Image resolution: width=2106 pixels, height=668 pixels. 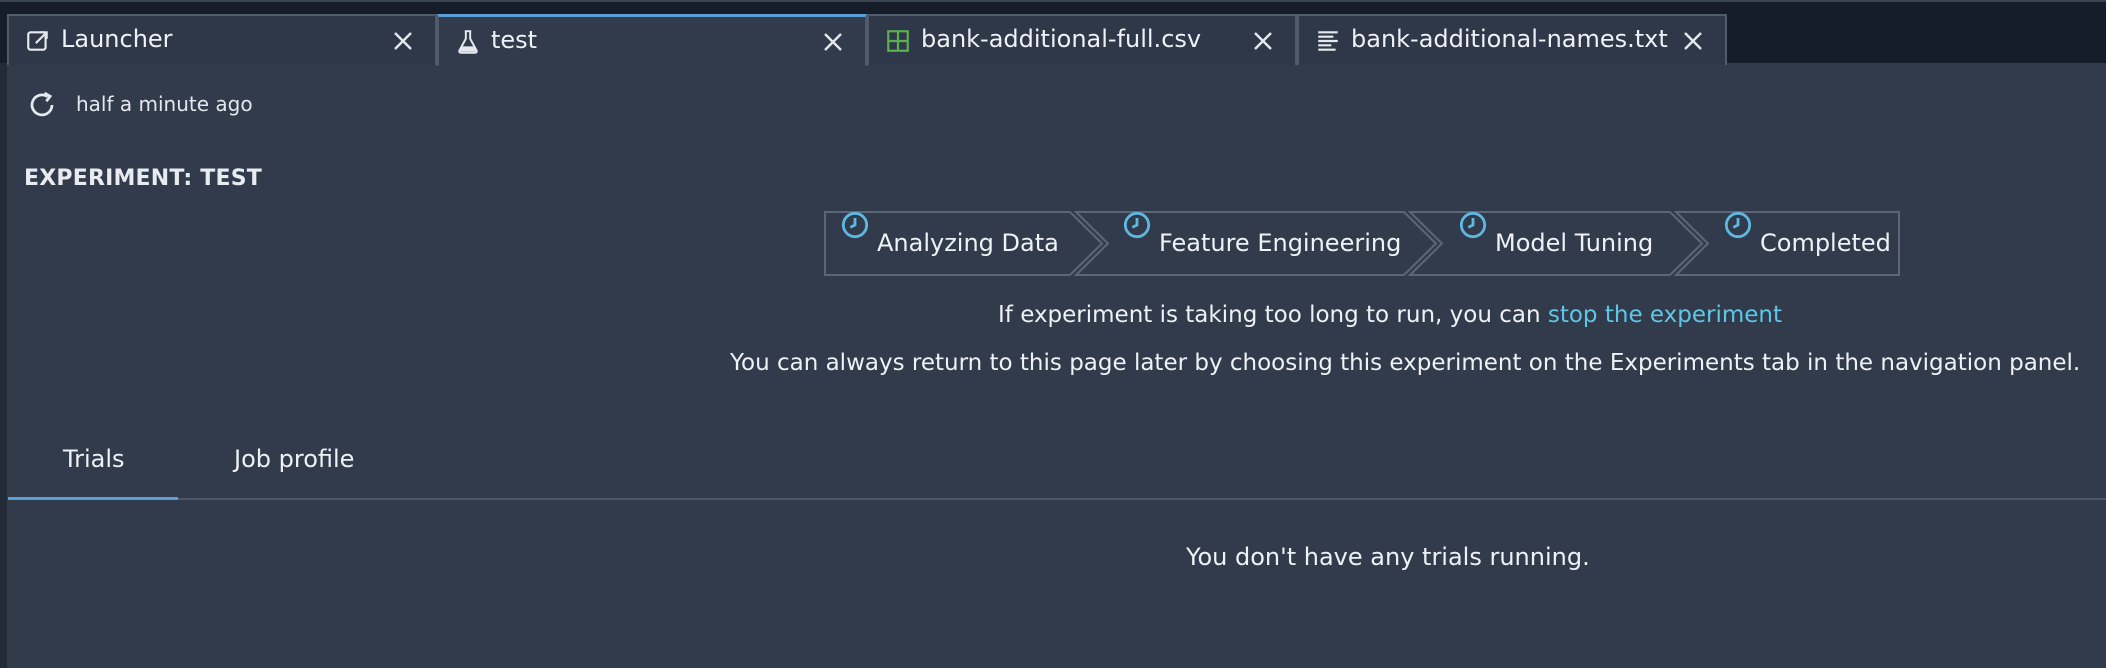 What do you see at coordinates (1665, 315) in the screenshot?
I see `stop-experiment-link: stop the experiment` at bounding box center [1665, 315].